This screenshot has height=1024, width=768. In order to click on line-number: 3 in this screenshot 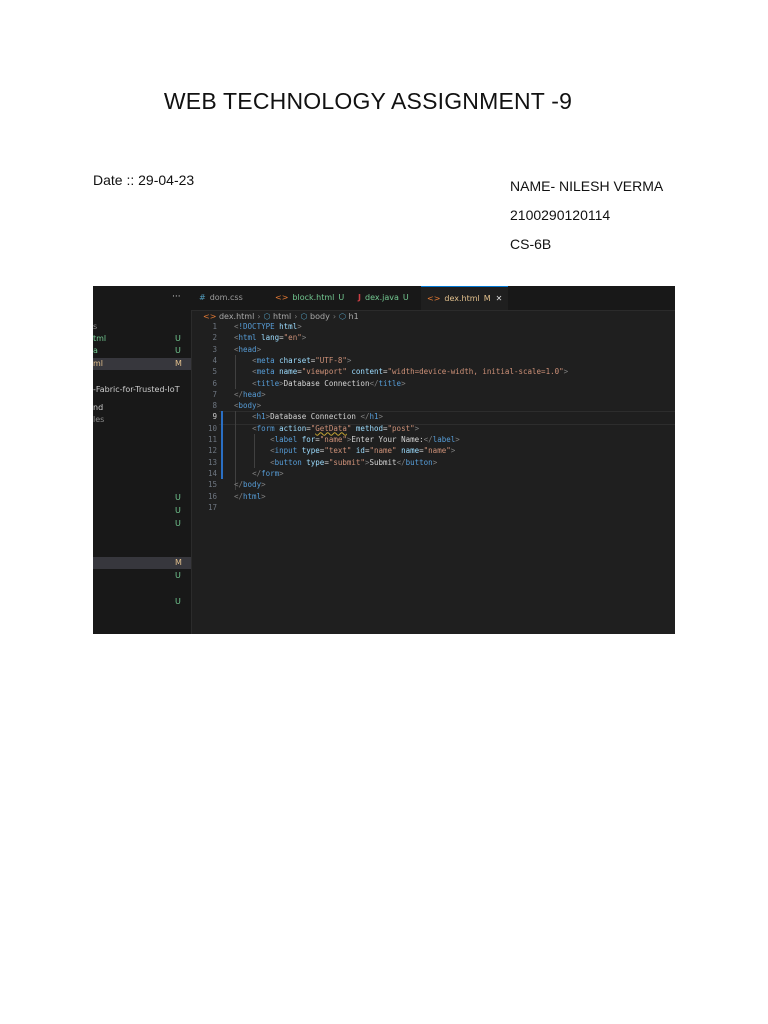, I will do `click(214, 349)`.